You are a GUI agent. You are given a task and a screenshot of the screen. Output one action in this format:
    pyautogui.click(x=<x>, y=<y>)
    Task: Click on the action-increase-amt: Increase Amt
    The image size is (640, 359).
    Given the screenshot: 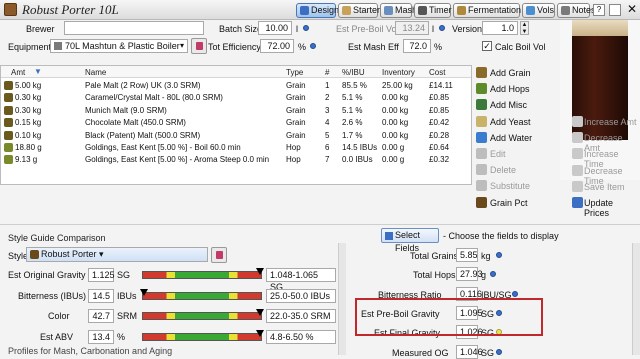 What is the action you would take?
    pyautogui.click(x=605, y=122)
    